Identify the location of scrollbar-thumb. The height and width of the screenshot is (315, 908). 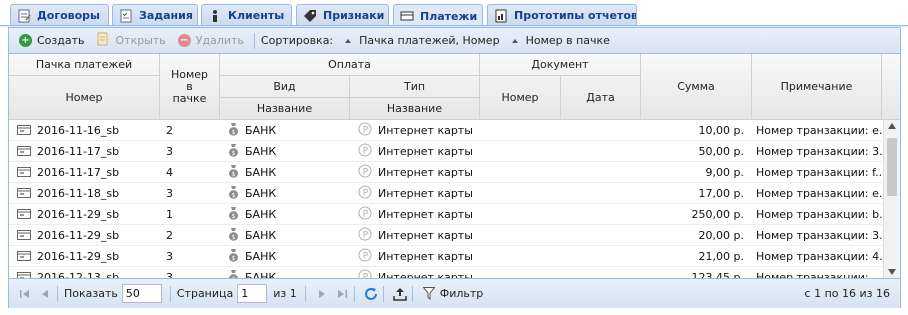
(892, 167).